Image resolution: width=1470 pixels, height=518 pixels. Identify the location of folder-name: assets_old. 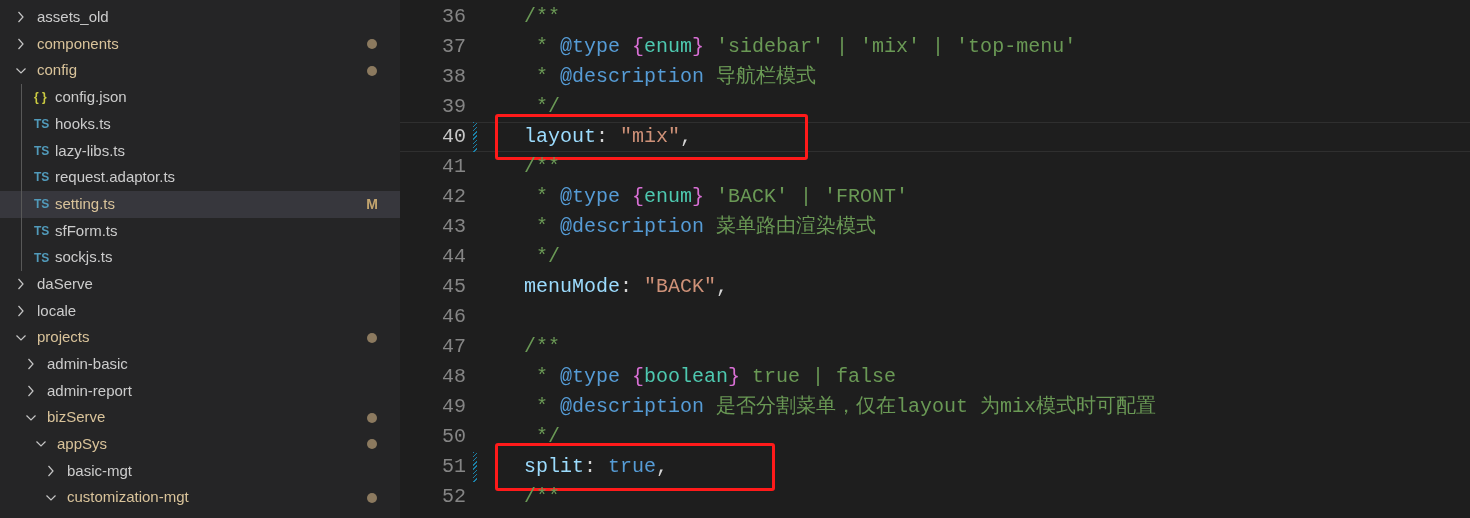
(73, 17).